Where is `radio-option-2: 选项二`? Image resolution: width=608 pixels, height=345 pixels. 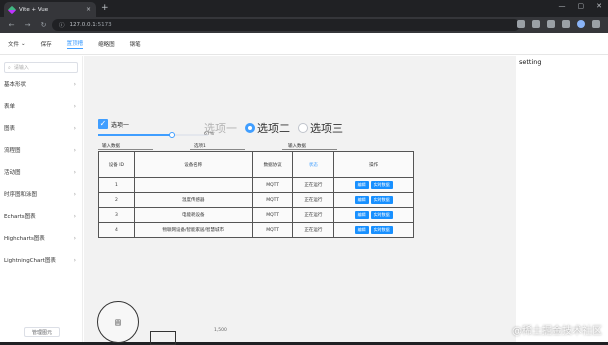 radio-option-2: 选项二 is located at coordinates (267, 128).